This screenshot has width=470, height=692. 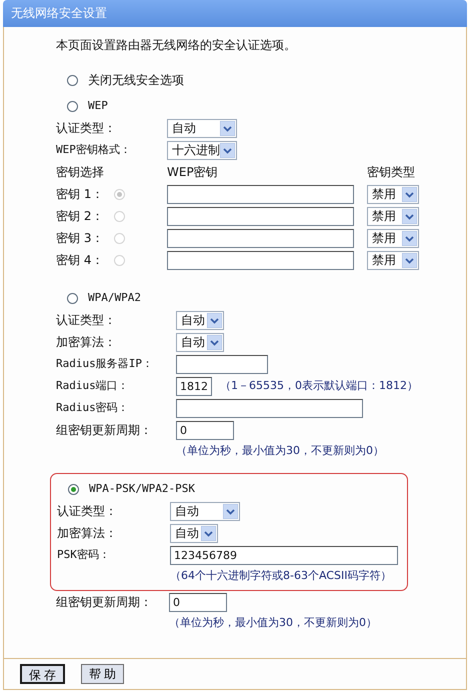 I want to click on key-label: 密钥 2：, so click(x=80, y=216).